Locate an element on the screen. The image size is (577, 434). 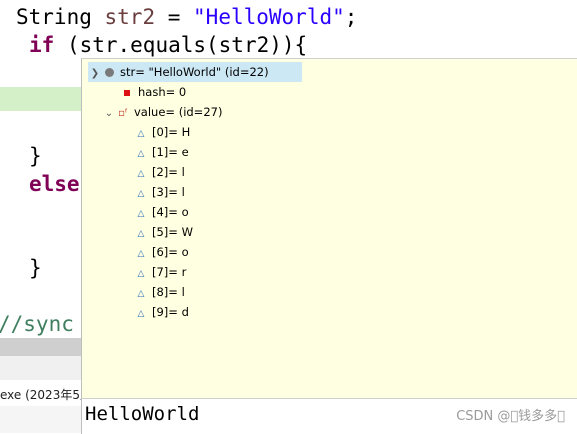
code-line-6: //sync is located at coordinates (37, 324).